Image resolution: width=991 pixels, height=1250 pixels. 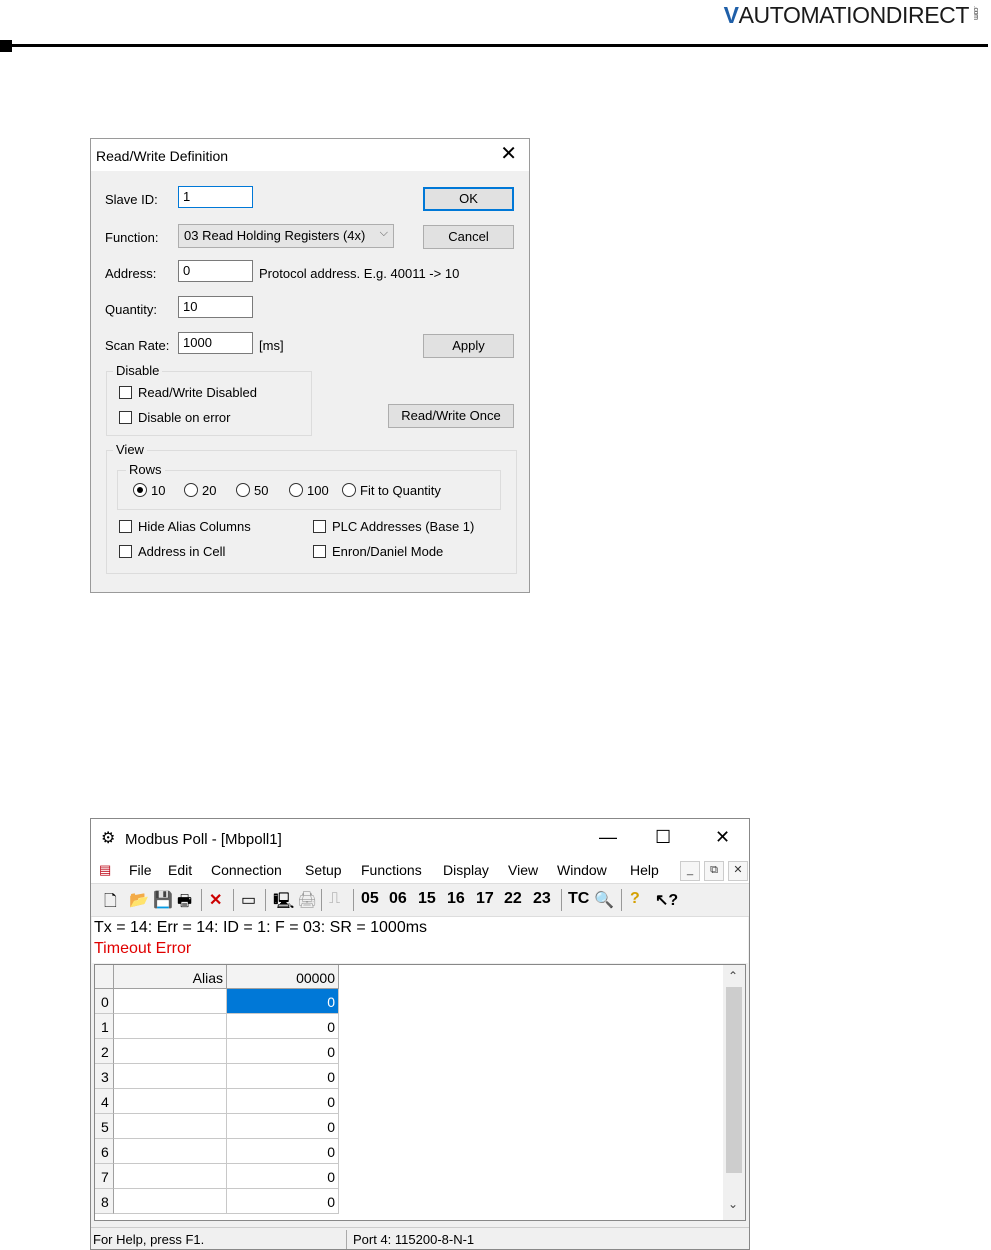 I want to click on plc-addresses-checkbox, so click(x=319, y=526).